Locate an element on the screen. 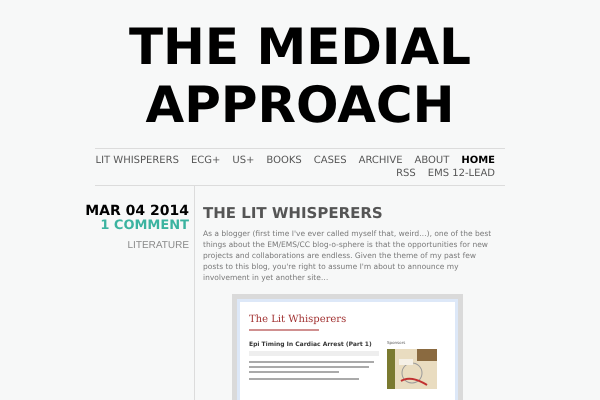 The image size is (600, 400). illegible-text-drawing is located at coordinates (284, 330).